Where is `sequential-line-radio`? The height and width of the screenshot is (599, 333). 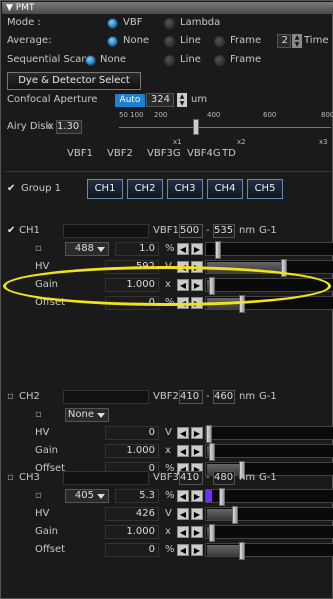 sequential-line-radio is located at coordinates (169, 60).